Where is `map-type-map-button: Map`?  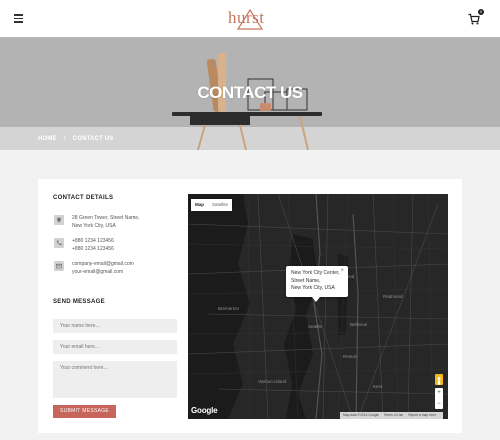 map-type-map-button: Map is located at coordinates (199, 205).